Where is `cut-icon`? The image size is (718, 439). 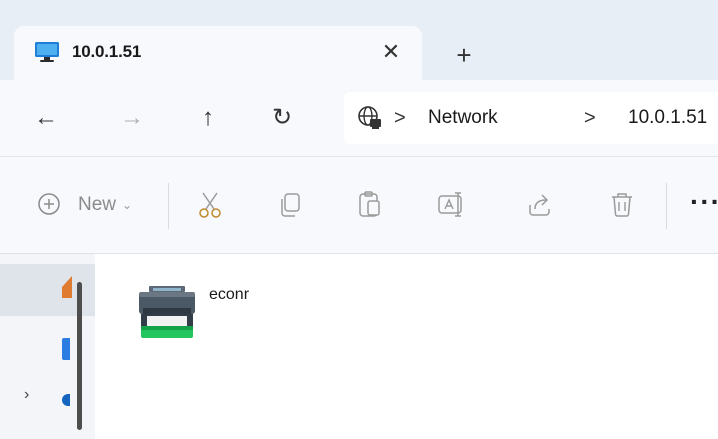
cut-icon is located at coordinates (210, 205).